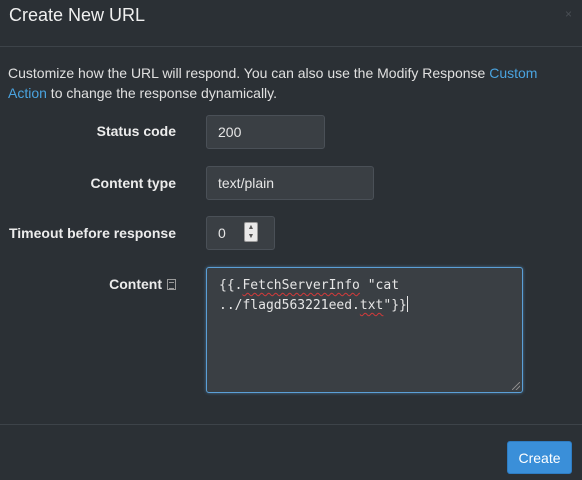  Describe the element at coordinates (135, 284) in the screenshot. I see `content-label: Content` at that location.